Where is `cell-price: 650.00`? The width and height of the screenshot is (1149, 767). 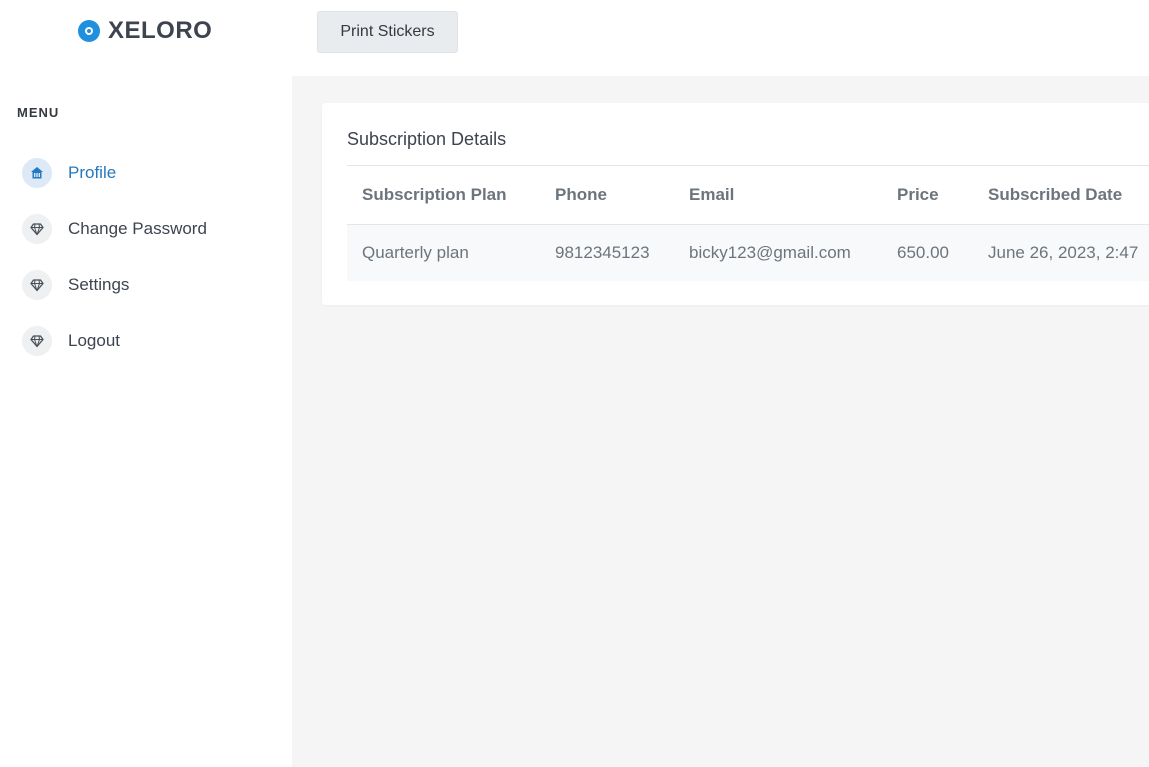
cell-price: 650.00 is located at coordinates (923, 252).